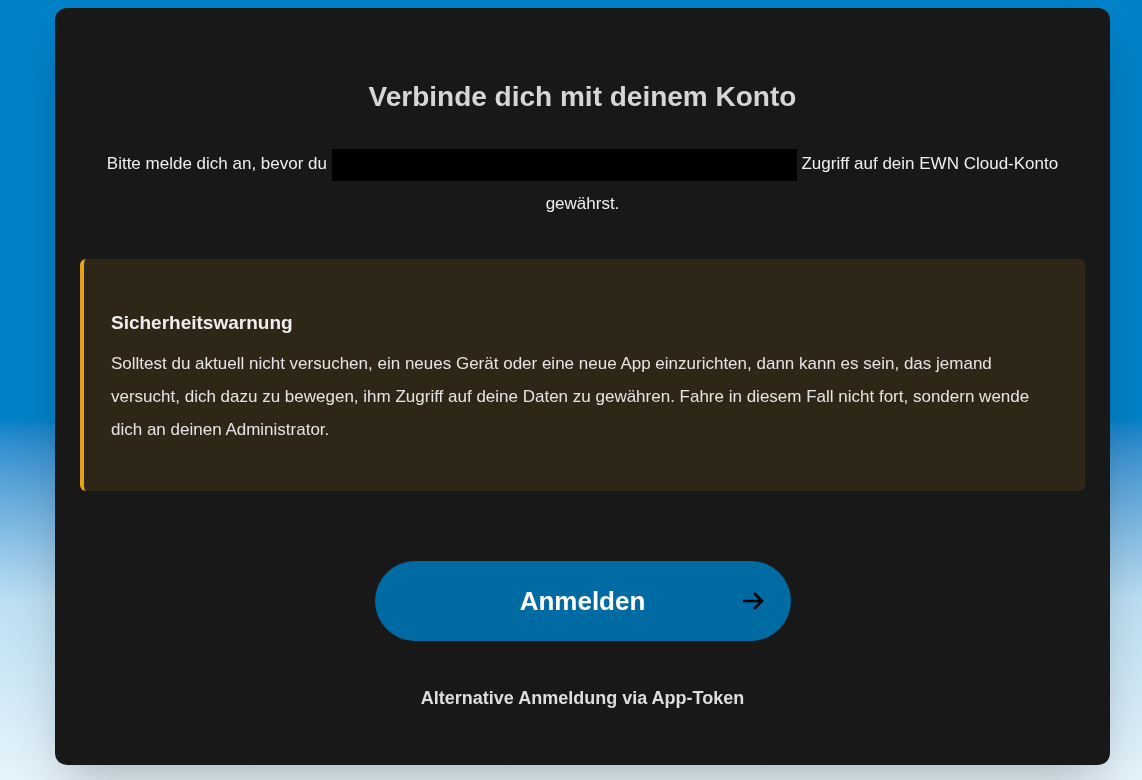  What do you see at coordinates (582, 97) in the screenshot?
I see `dialog-title: Verbinde dich mit deinem Konto` at bounding box center [582, 97].